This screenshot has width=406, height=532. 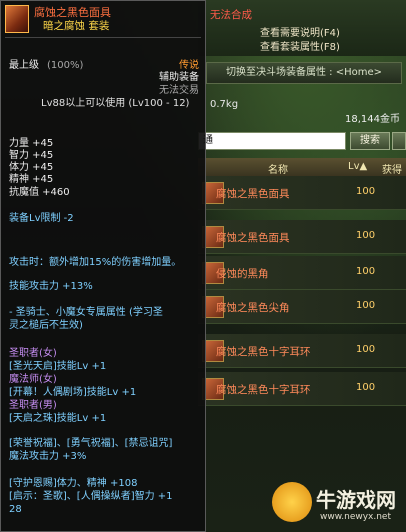 What do you see at coordinates (86, 312) in the screenshot?
I see `class-bonus-line-1: - 圣骑士、小魔女专属属性 (学习圣` at bounding box center [86, 312].